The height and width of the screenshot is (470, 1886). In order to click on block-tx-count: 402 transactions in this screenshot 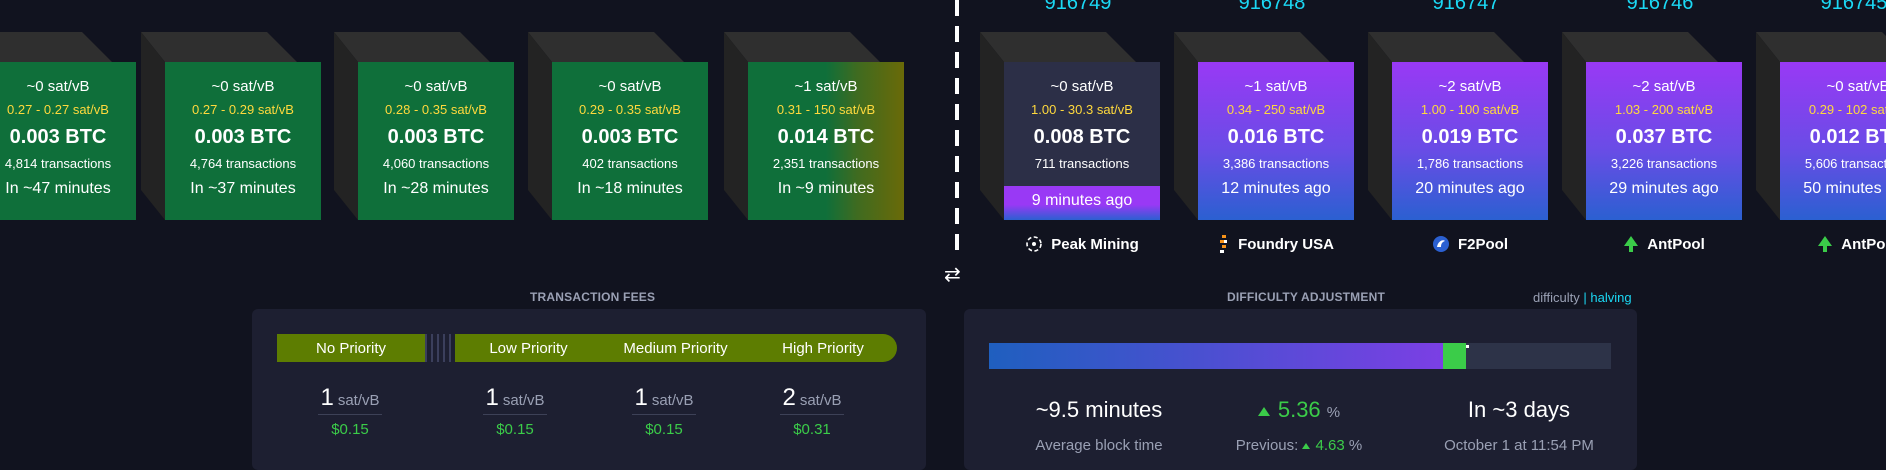, I will do `click(630, 163)`.